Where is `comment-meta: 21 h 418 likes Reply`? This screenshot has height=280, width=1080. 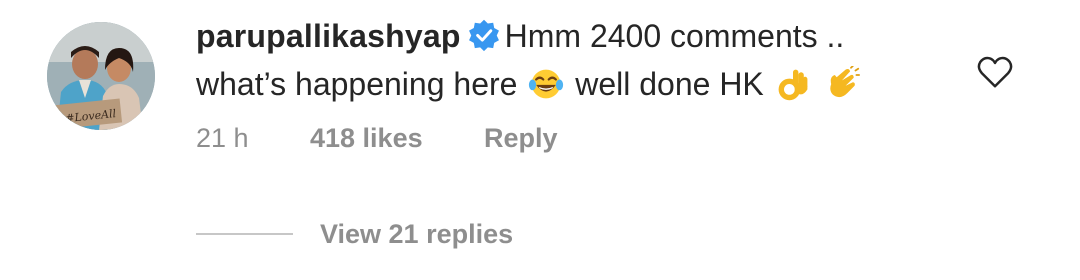 comment-meta: 21 h 418 likes Reply is located at coordinates (377, 138).